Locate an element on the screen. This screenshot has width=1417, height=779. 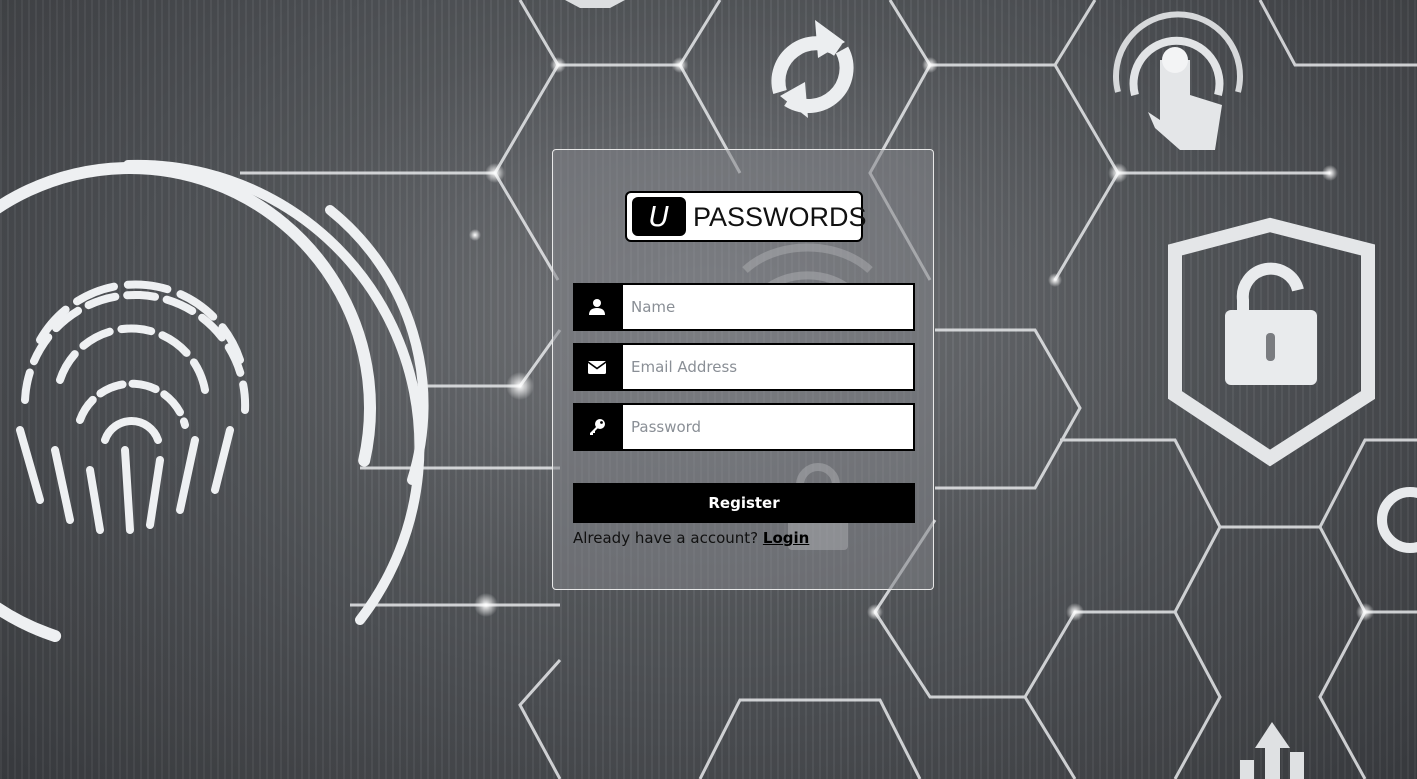
password-field-group is located at coordinates (744, 427).